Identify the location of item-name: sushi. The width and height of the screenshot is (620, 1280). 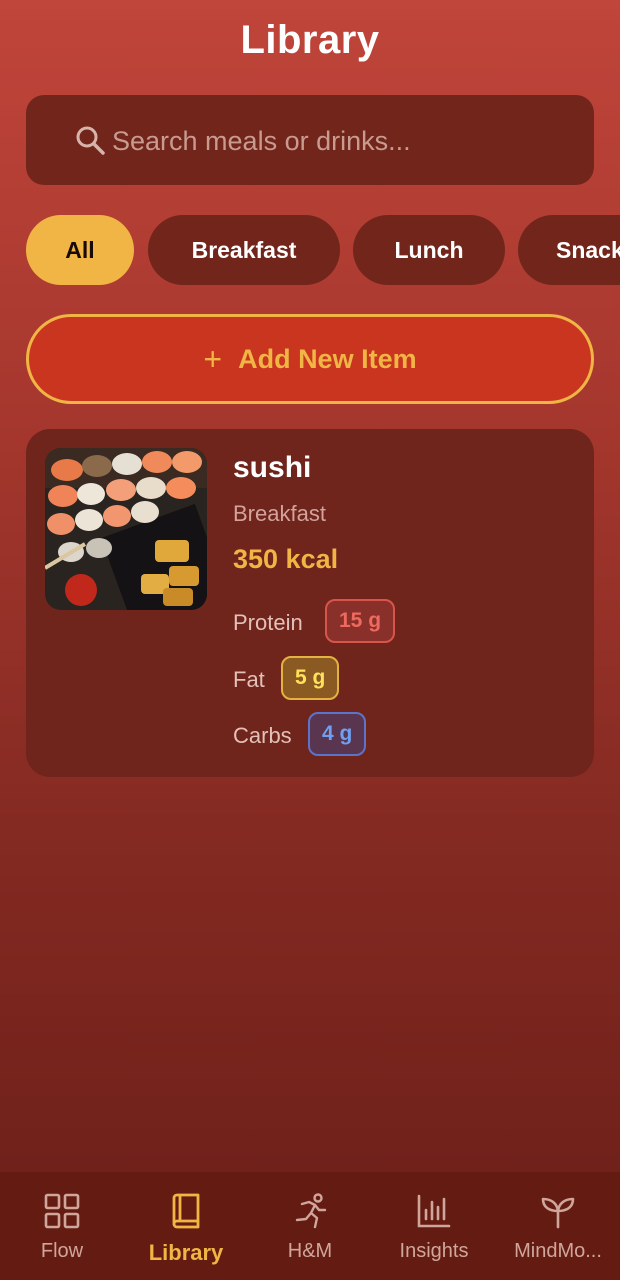
(272, 467).